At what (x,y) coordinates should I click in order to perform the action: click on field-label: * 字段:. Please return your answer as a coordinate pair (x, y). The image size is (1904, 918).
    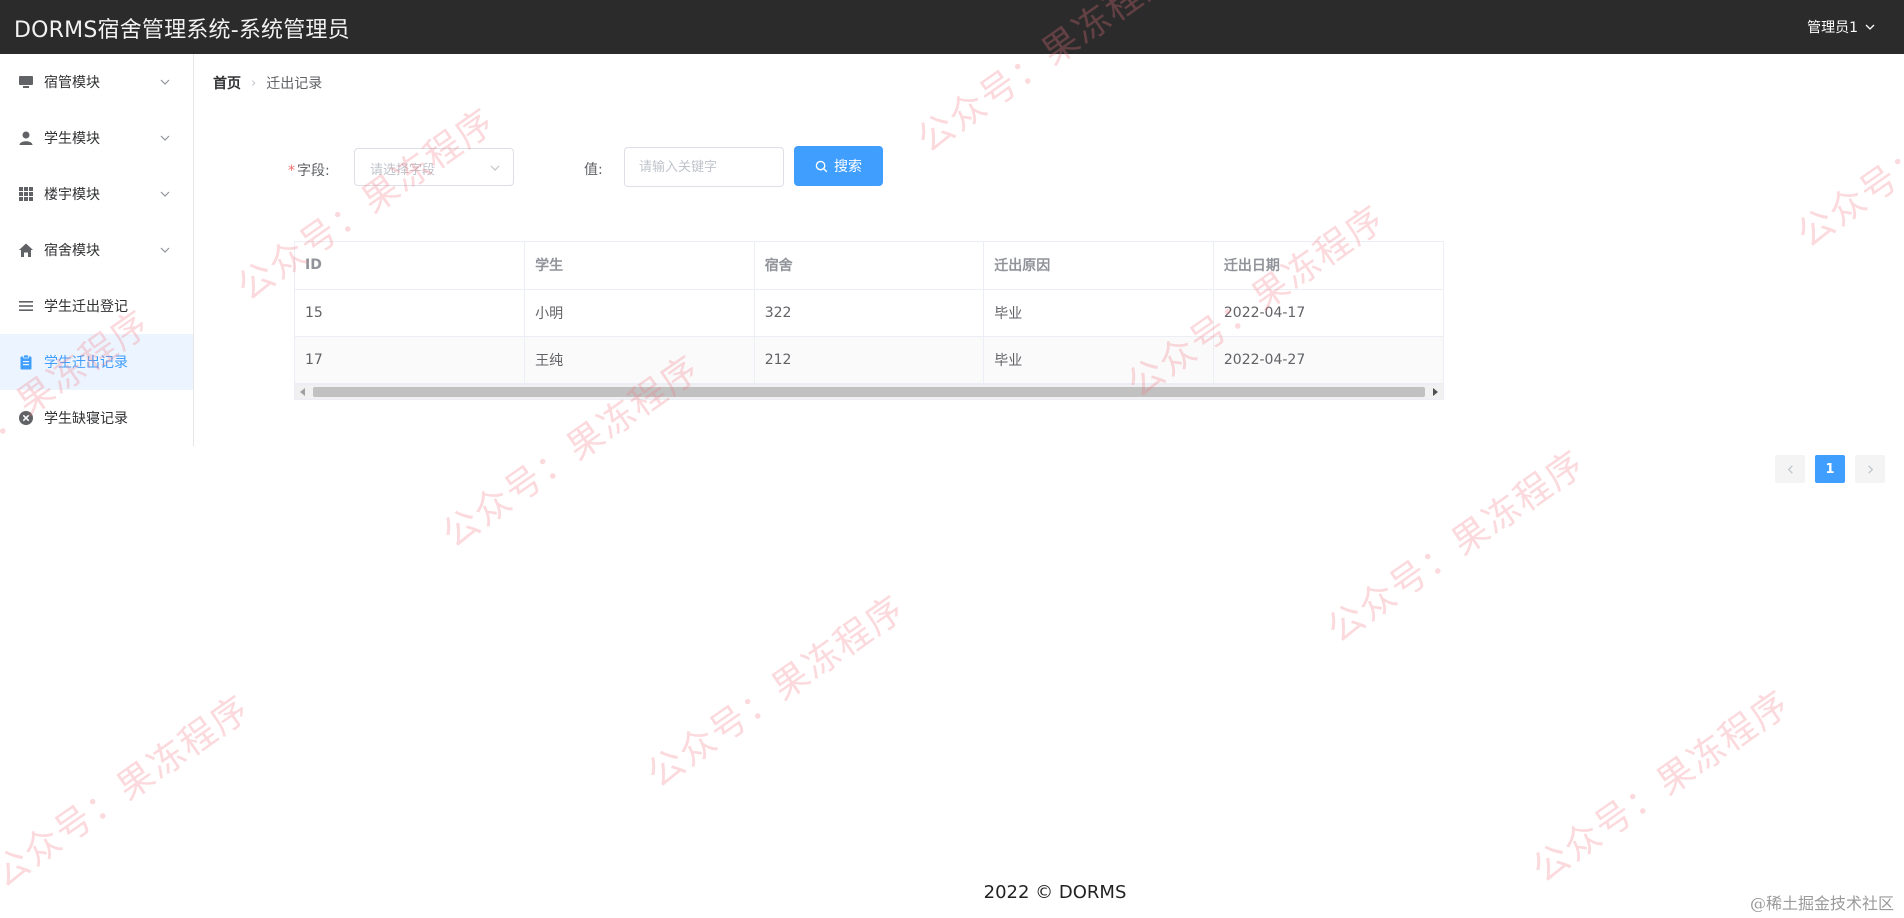
    Looking at the image, I should click on (309, 171).